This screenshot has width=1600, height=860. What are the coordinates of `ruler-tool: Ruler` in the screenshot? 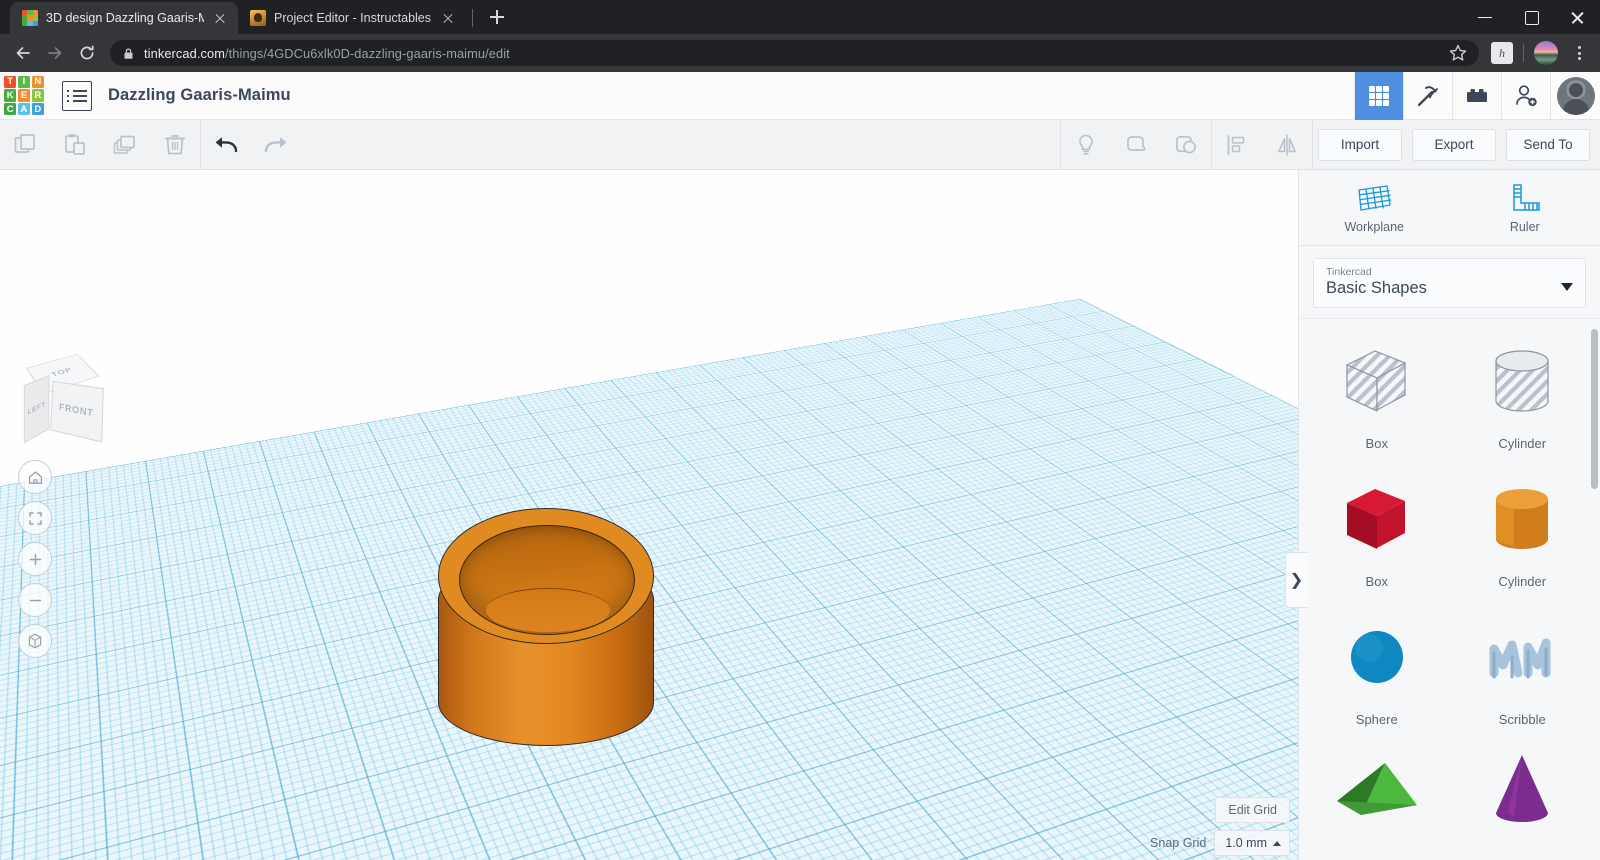 It's located at (1525, 207).